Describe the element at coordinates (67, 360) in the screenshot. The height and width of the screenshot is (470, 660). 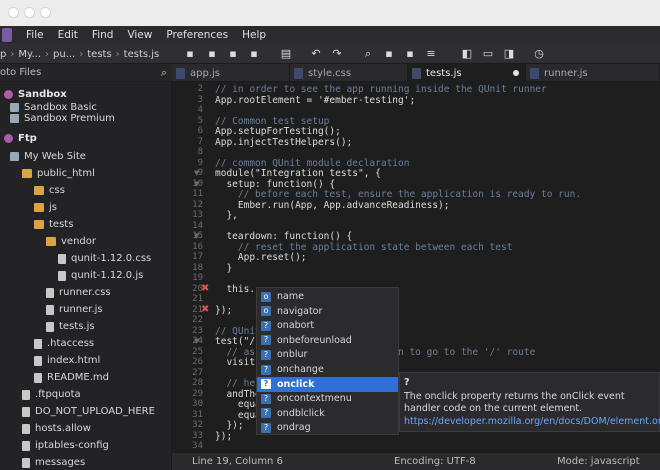
I see `tree-item-index-html: index.html` at that location.